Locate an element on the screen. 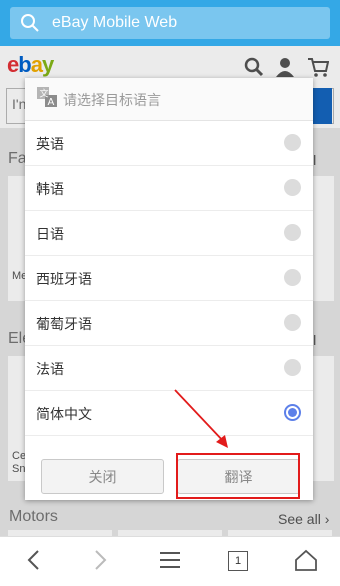  radio-button-selected is located at coordinates (292, 412).